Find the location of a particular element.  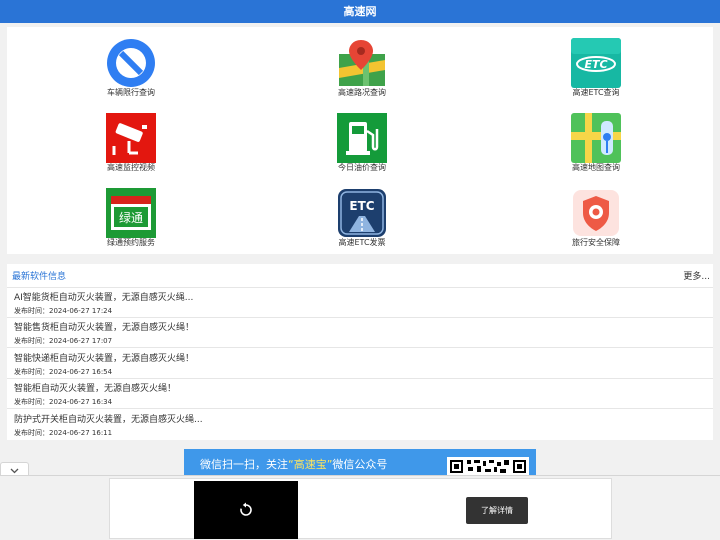

tile-etc-query: ETC 高速ETC查询 is located at coordinates (596, 63).